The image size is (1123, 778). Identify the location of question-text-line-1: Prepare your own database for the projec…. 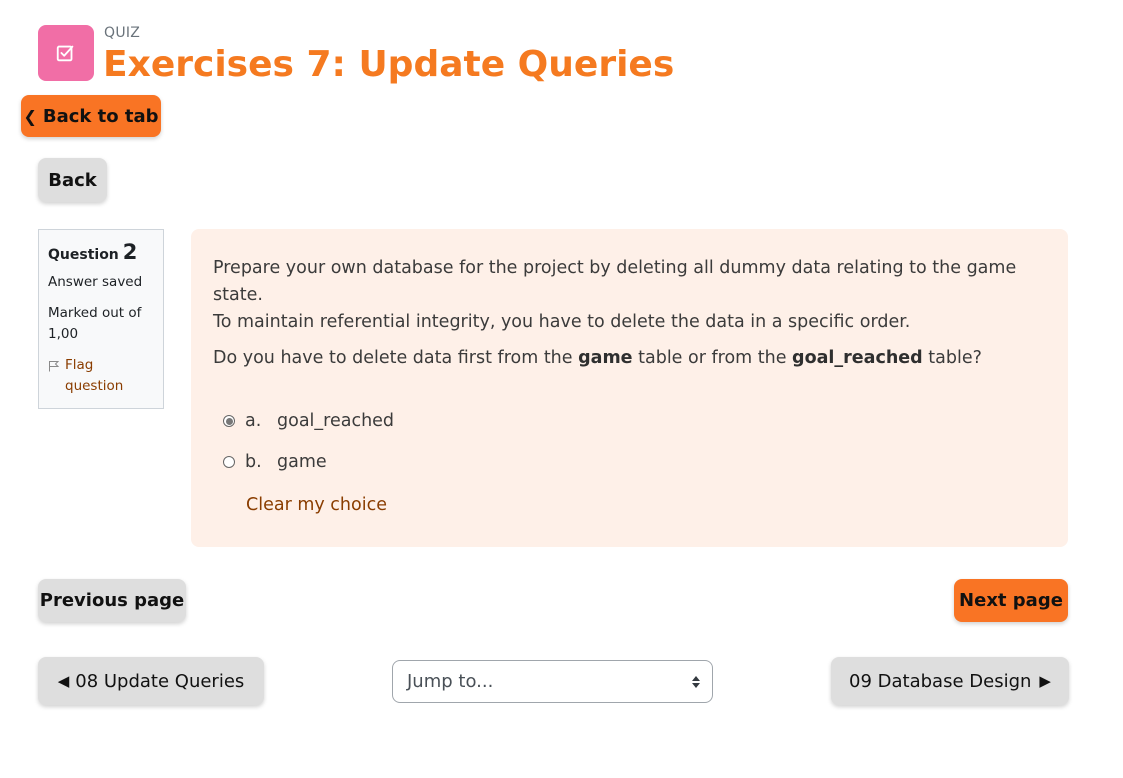
(615, 281).